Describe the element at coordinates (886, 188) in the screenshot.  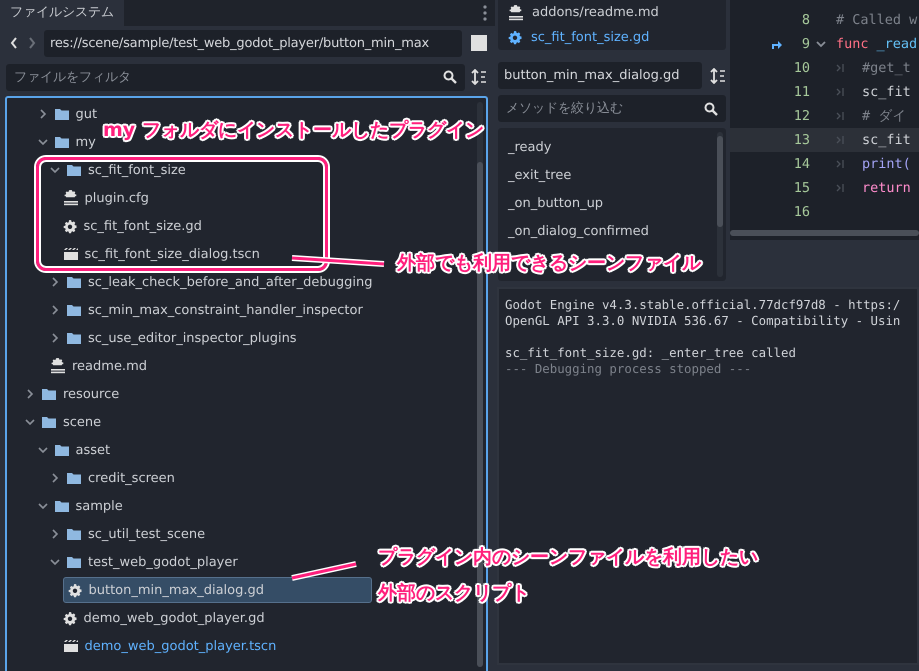
I see `code-text: return` at that location.